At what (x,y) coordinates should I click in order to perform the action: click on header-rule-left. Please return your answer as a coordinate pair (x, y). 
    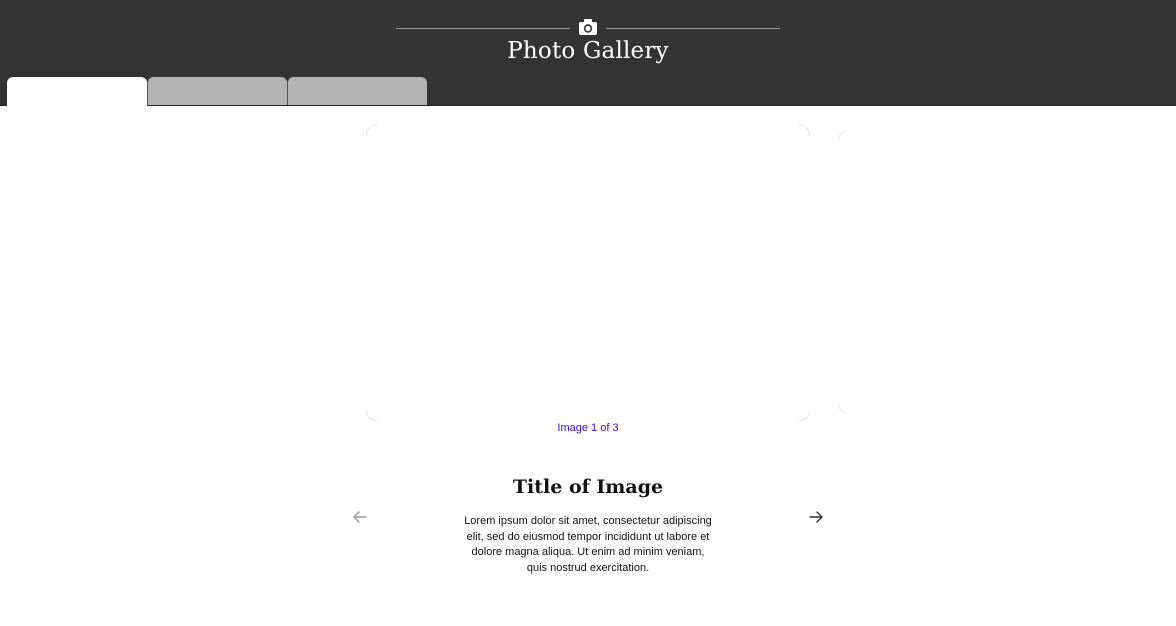
    Looking at the image, I should click on (483, 28).